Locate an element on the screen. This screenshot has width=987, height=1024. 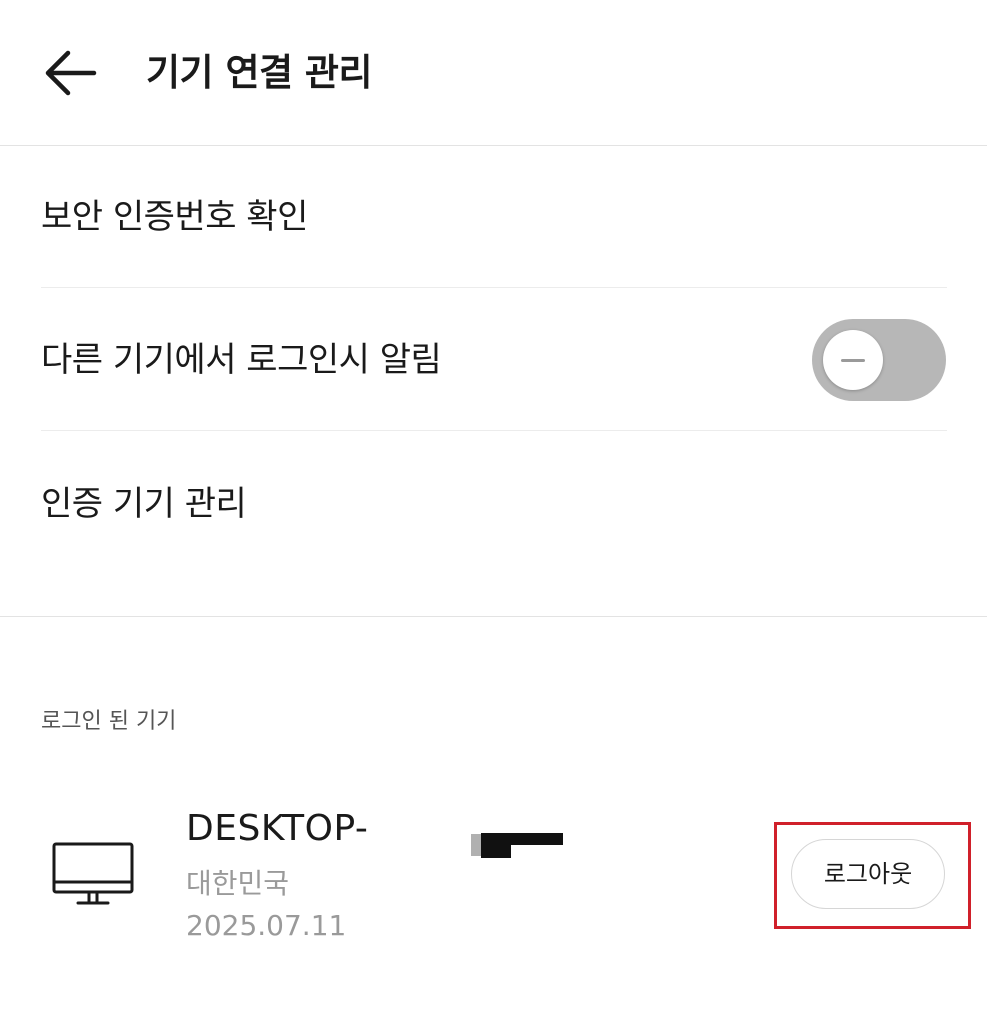
device-login-date: 2025.07.11 is located at coordinates (266, 925).